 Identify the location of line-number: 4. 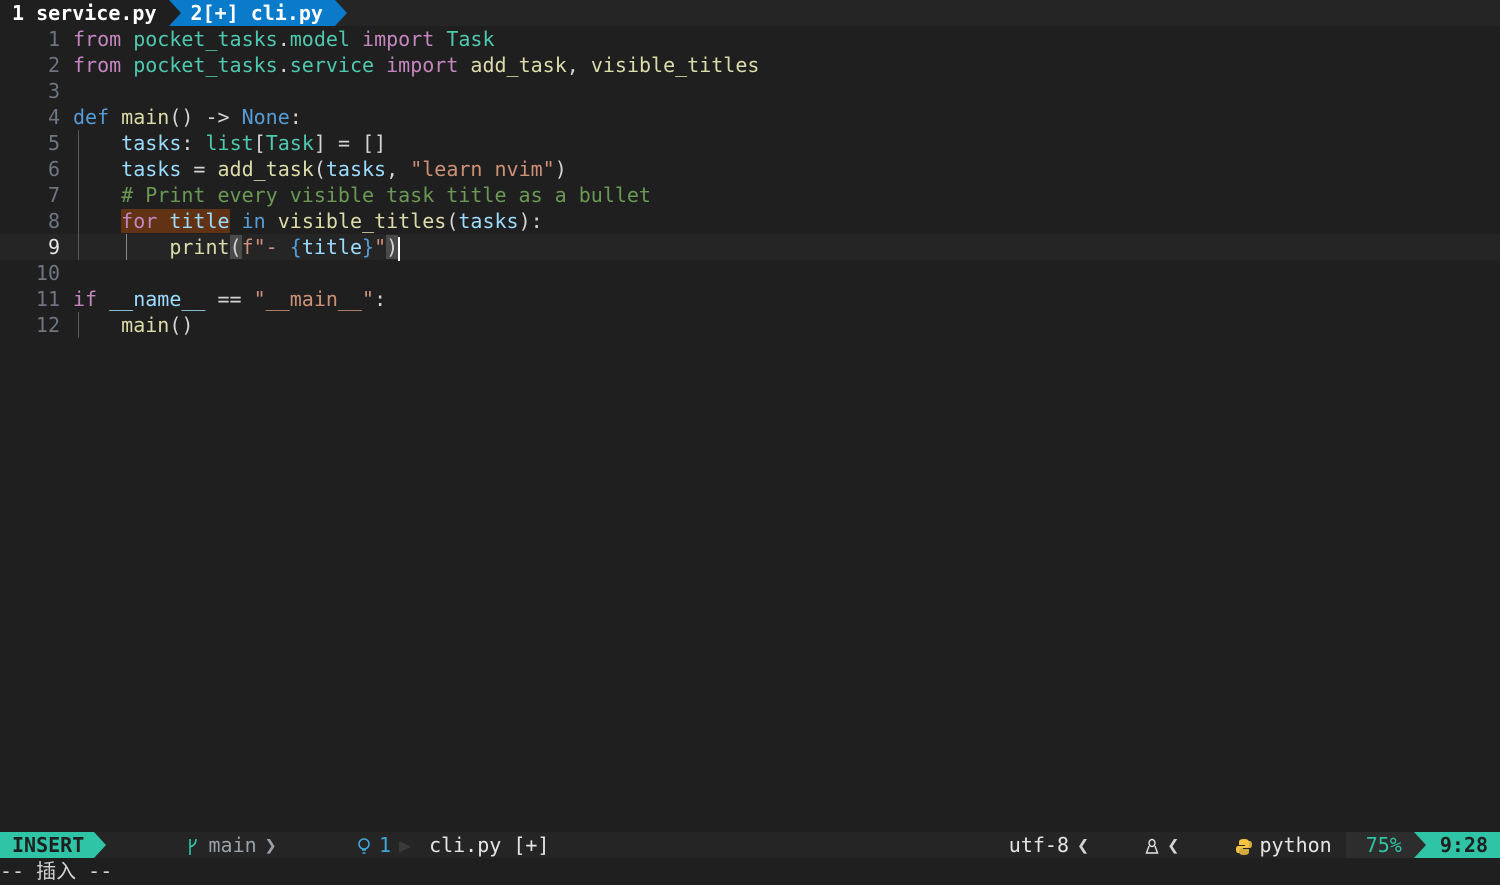
(53, 117).